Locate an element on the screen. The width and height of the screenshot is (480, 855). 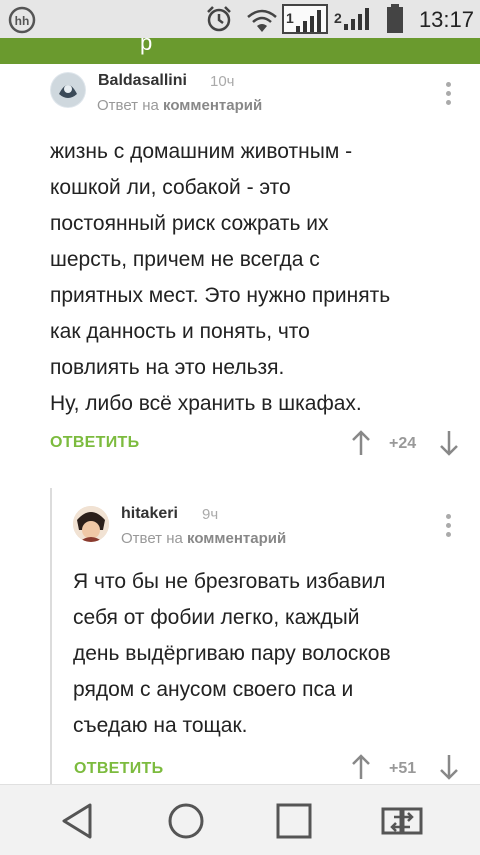
app-toolbar: р is located at coordinates (240, 47).